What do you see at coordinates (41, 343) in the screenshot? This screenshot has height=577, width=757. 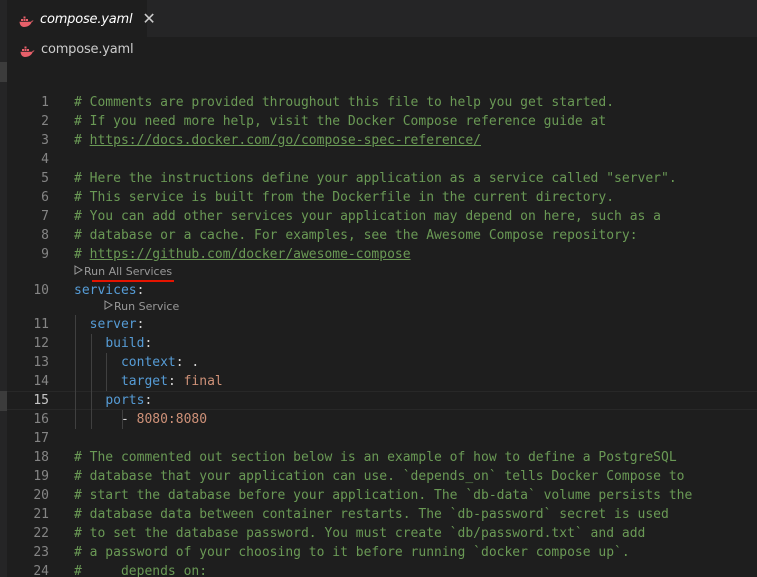 I see `line-number: 12` at bounding box center [41, 343].